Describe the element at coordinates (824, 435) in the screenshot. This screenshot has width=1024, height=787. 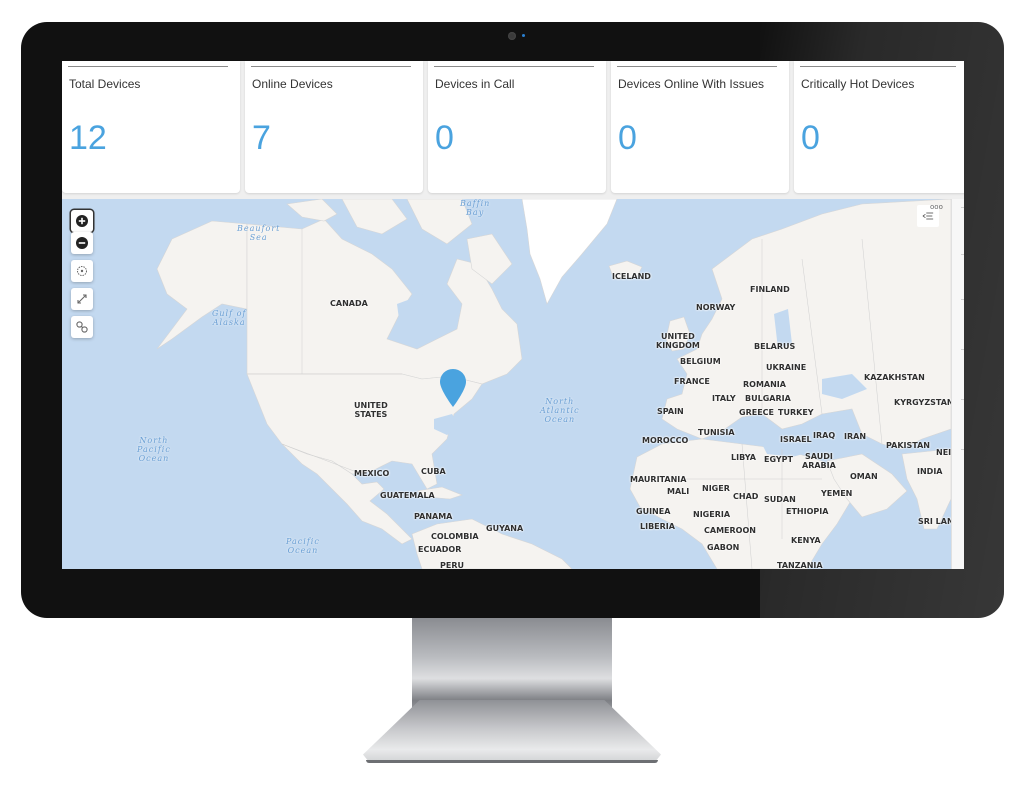
I see `label-iraq: IRAQ` at that location.